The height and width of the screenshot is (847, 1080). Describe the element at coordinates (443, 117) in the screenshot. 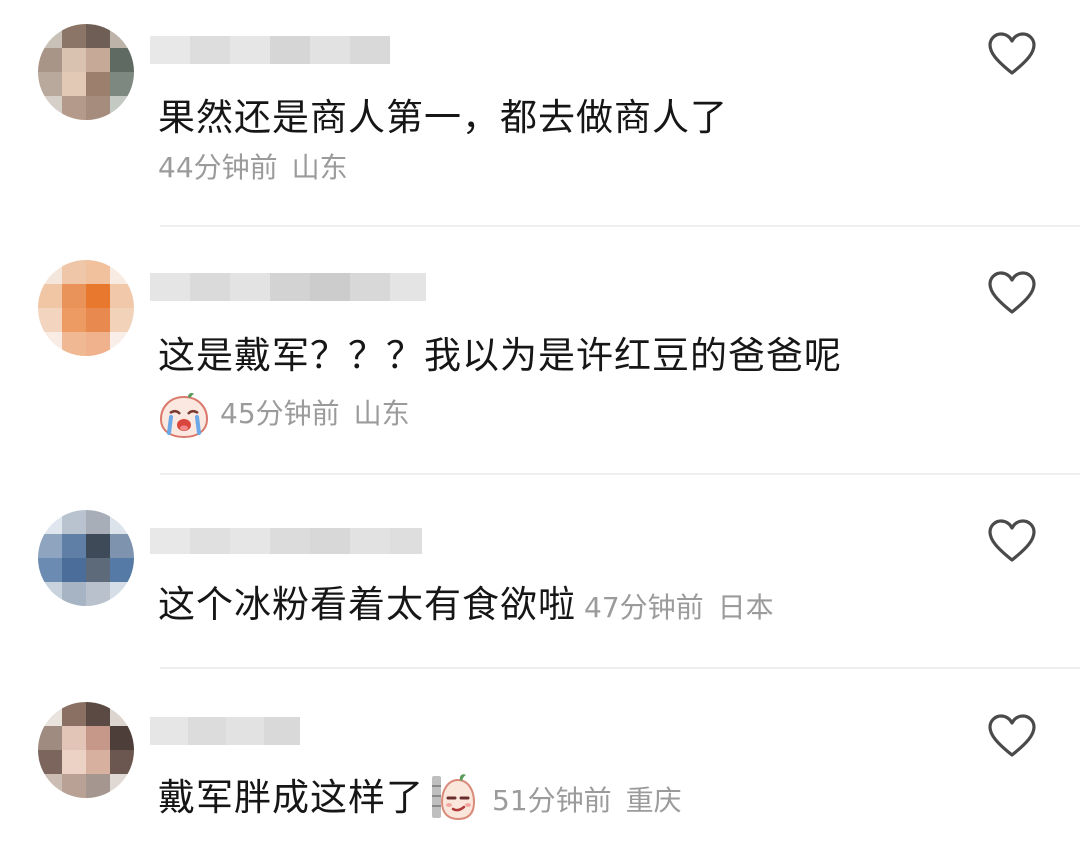

I see `comment-text: 果然还是商人第一，都去做商人了` at that location.